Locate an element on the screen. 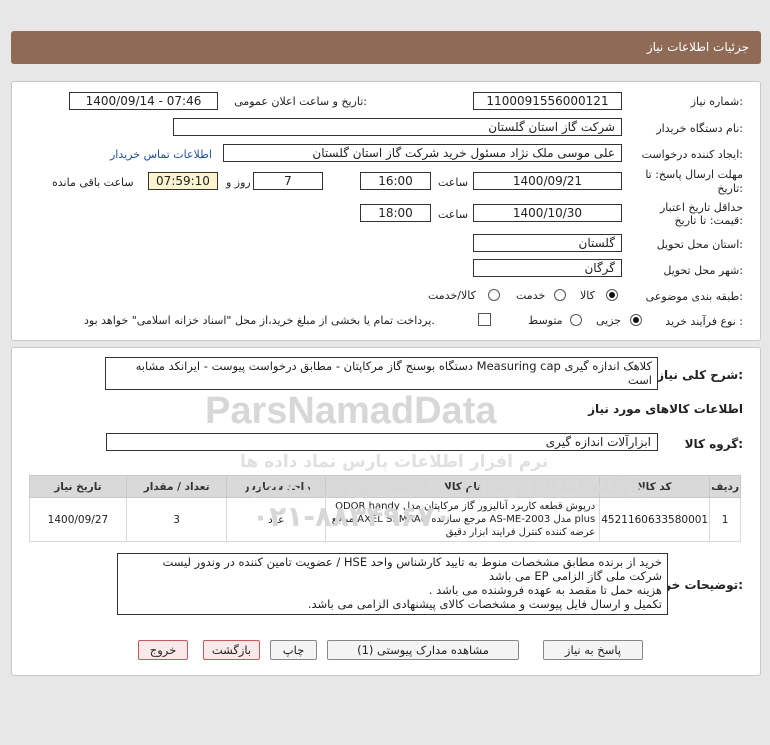 Image resolution: width=770 pixels, height=745 pixels. remaining-label: ساعت باقی مانده is located at coordinates (93, 182).